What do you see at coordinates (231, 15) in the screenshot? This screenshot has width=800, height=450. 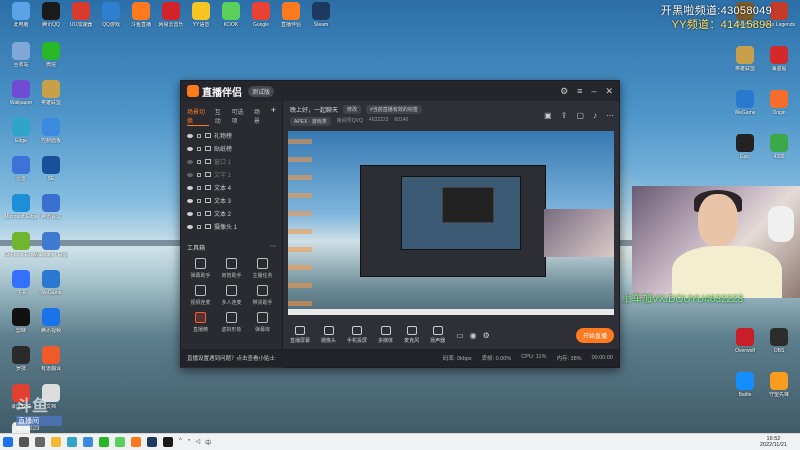 I see `desktop-icon: KOOK` at bounding box center [231, 15].